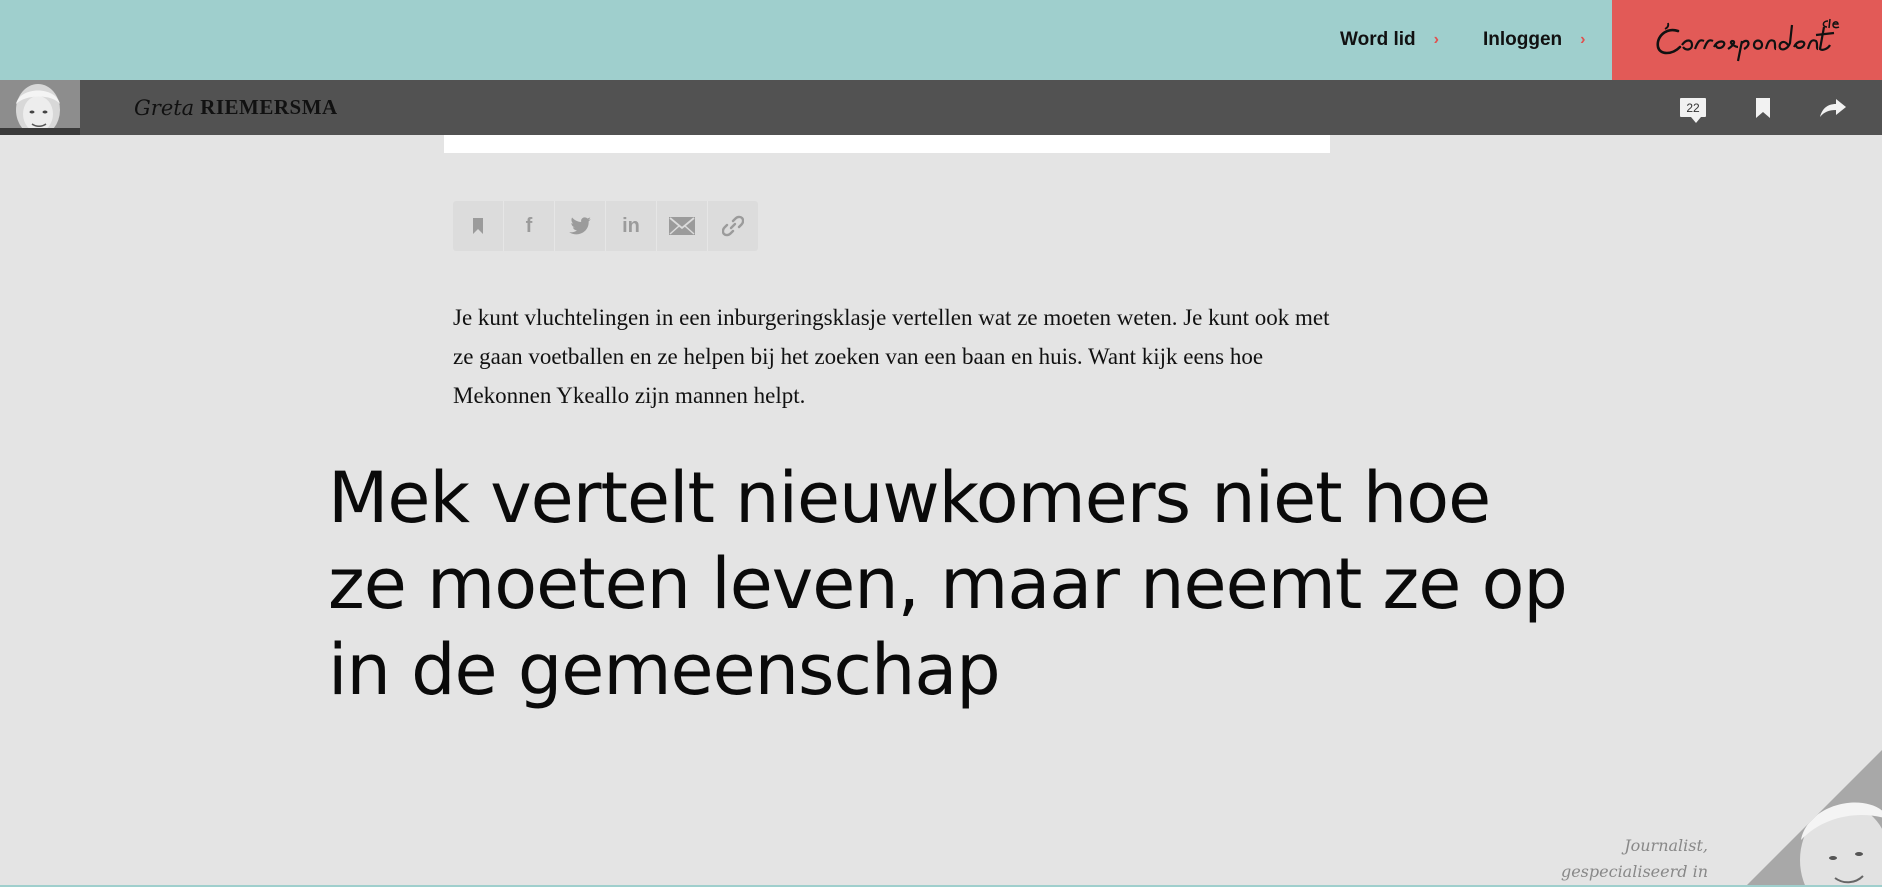 The height and width of the screenshot is (887, 1882). Describe the element at coordinates (1523, 39) in the screenshot. I see `login-label: Inloggen` at that location.